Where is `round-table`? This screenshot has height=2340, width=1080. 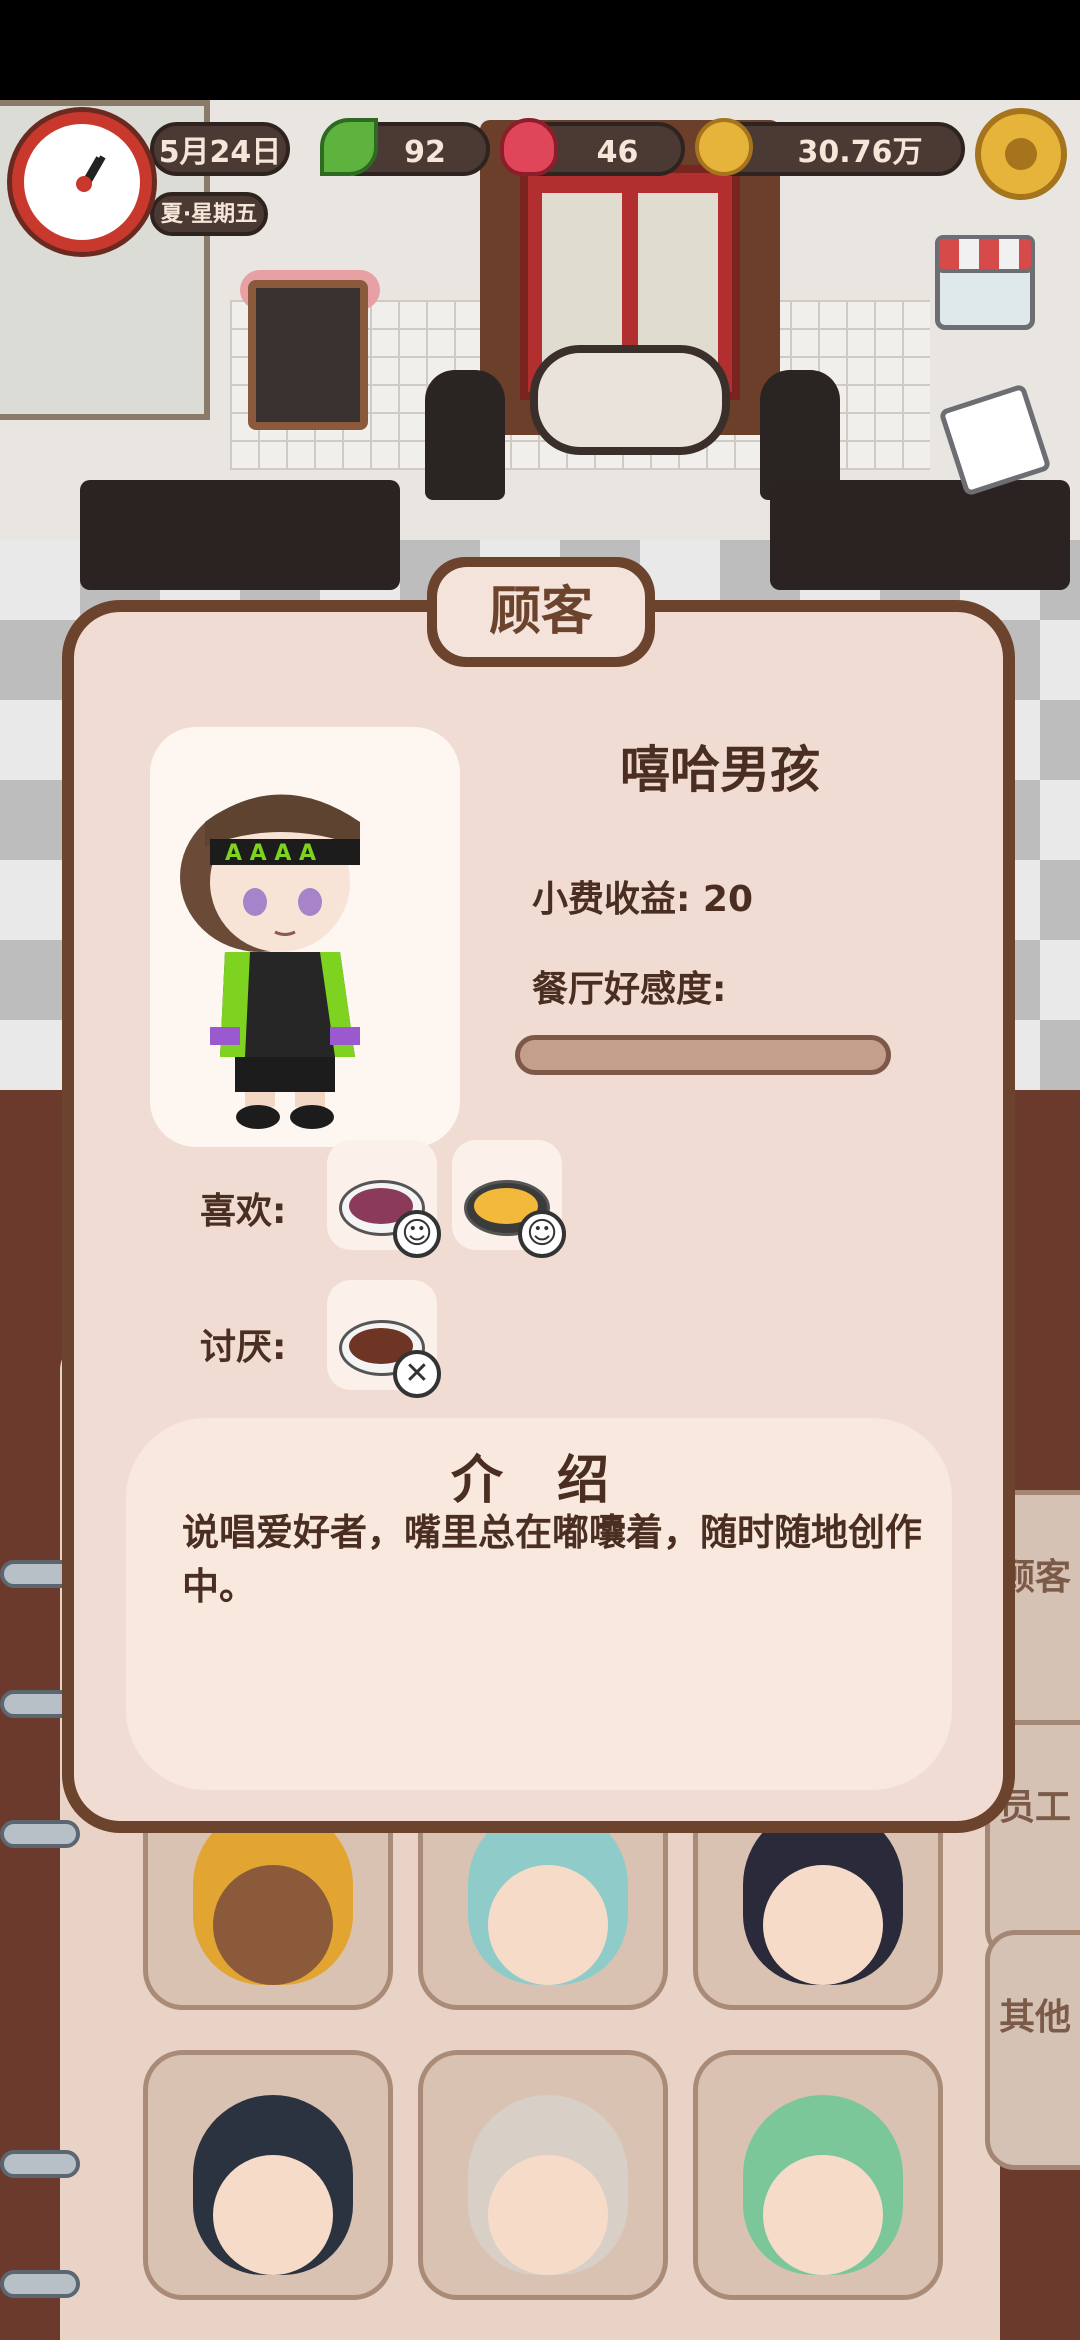 round-table is located at coordinates (630, 400).